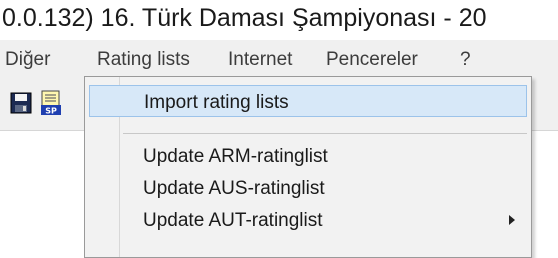 This screenshot has height=258, width=558. What do you see at coordinates (260, 60) in the screenshot?
I see `menu-internet: Internet` at bounding box center [260, 60].